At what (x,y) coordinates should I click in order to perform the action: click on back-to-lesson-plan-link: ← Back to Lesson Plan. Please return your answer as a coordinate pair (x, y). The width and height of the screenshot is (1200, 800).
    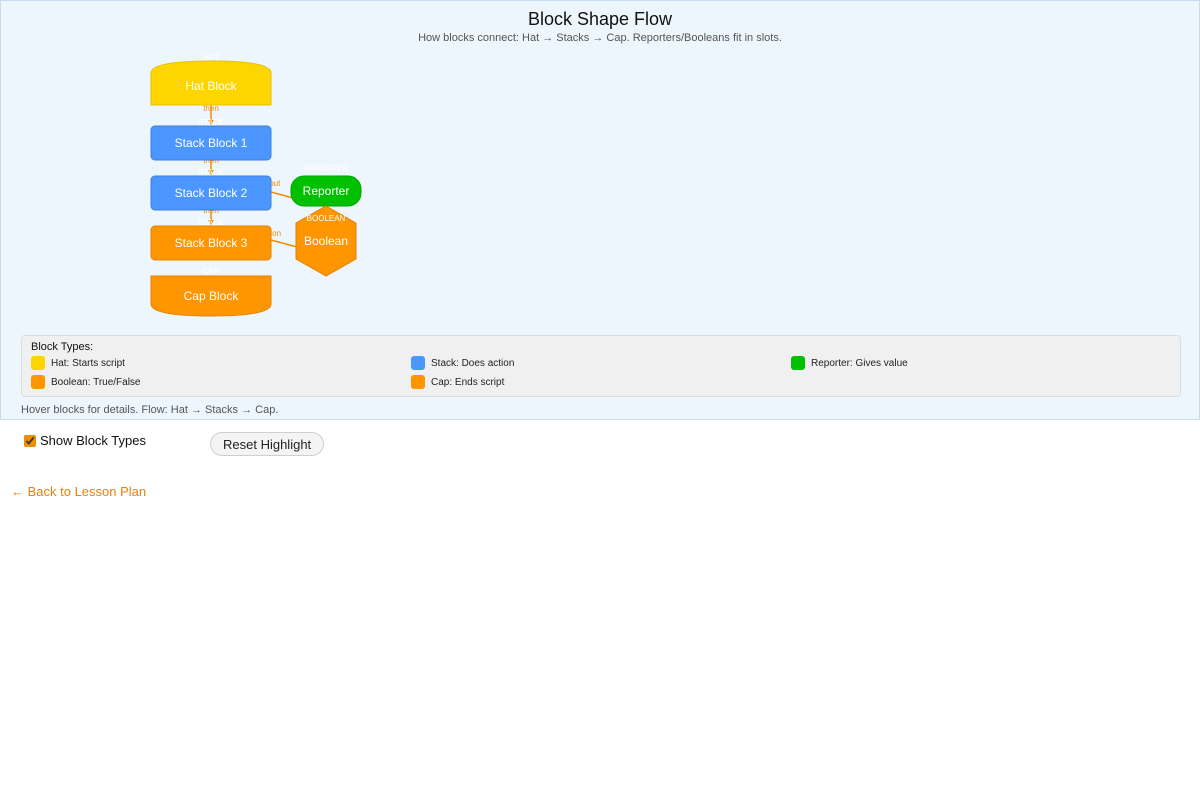
    Looking at the image, I should click on (78, 491).